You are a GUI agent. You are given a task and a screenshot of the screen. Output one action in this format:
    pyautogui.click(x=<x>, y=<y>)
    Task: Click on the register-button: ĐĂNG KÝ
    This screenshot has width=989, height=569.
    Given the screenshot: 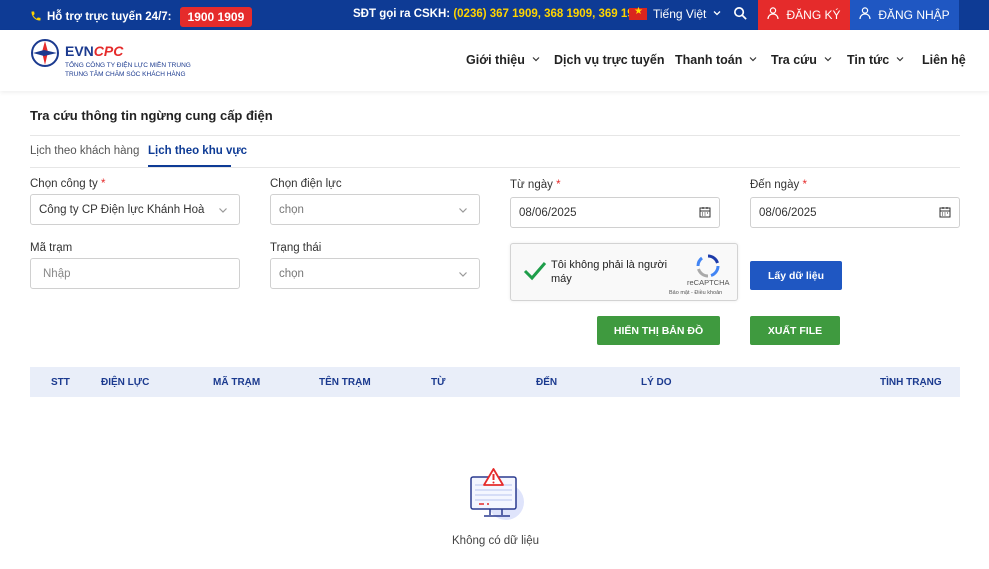 What is the action you would take?
    pyautogui.click(x=804, y=15)
    